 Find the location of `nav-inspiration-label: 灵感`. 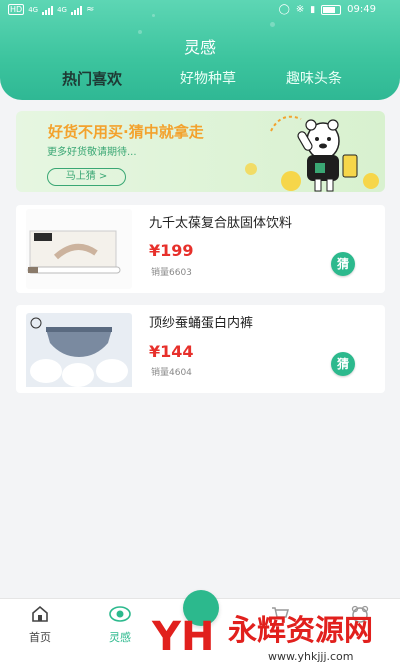

nav-inspiration-label: 灵感 is located at coordinates (120, 637).